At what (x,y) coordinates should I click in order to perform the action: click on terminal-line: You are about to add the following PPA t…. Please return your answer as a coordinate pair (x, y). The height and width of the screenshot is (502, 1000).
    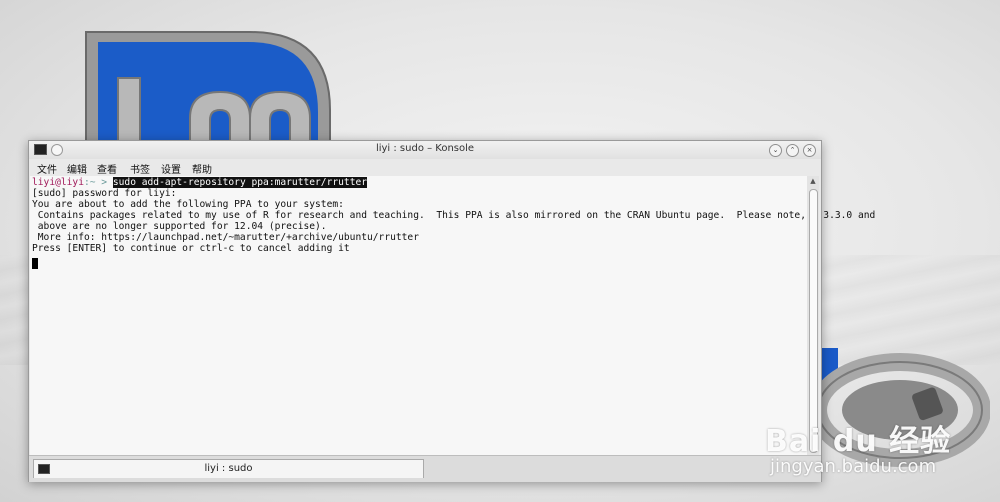
    Looking at the image, I should click on (188, 204).